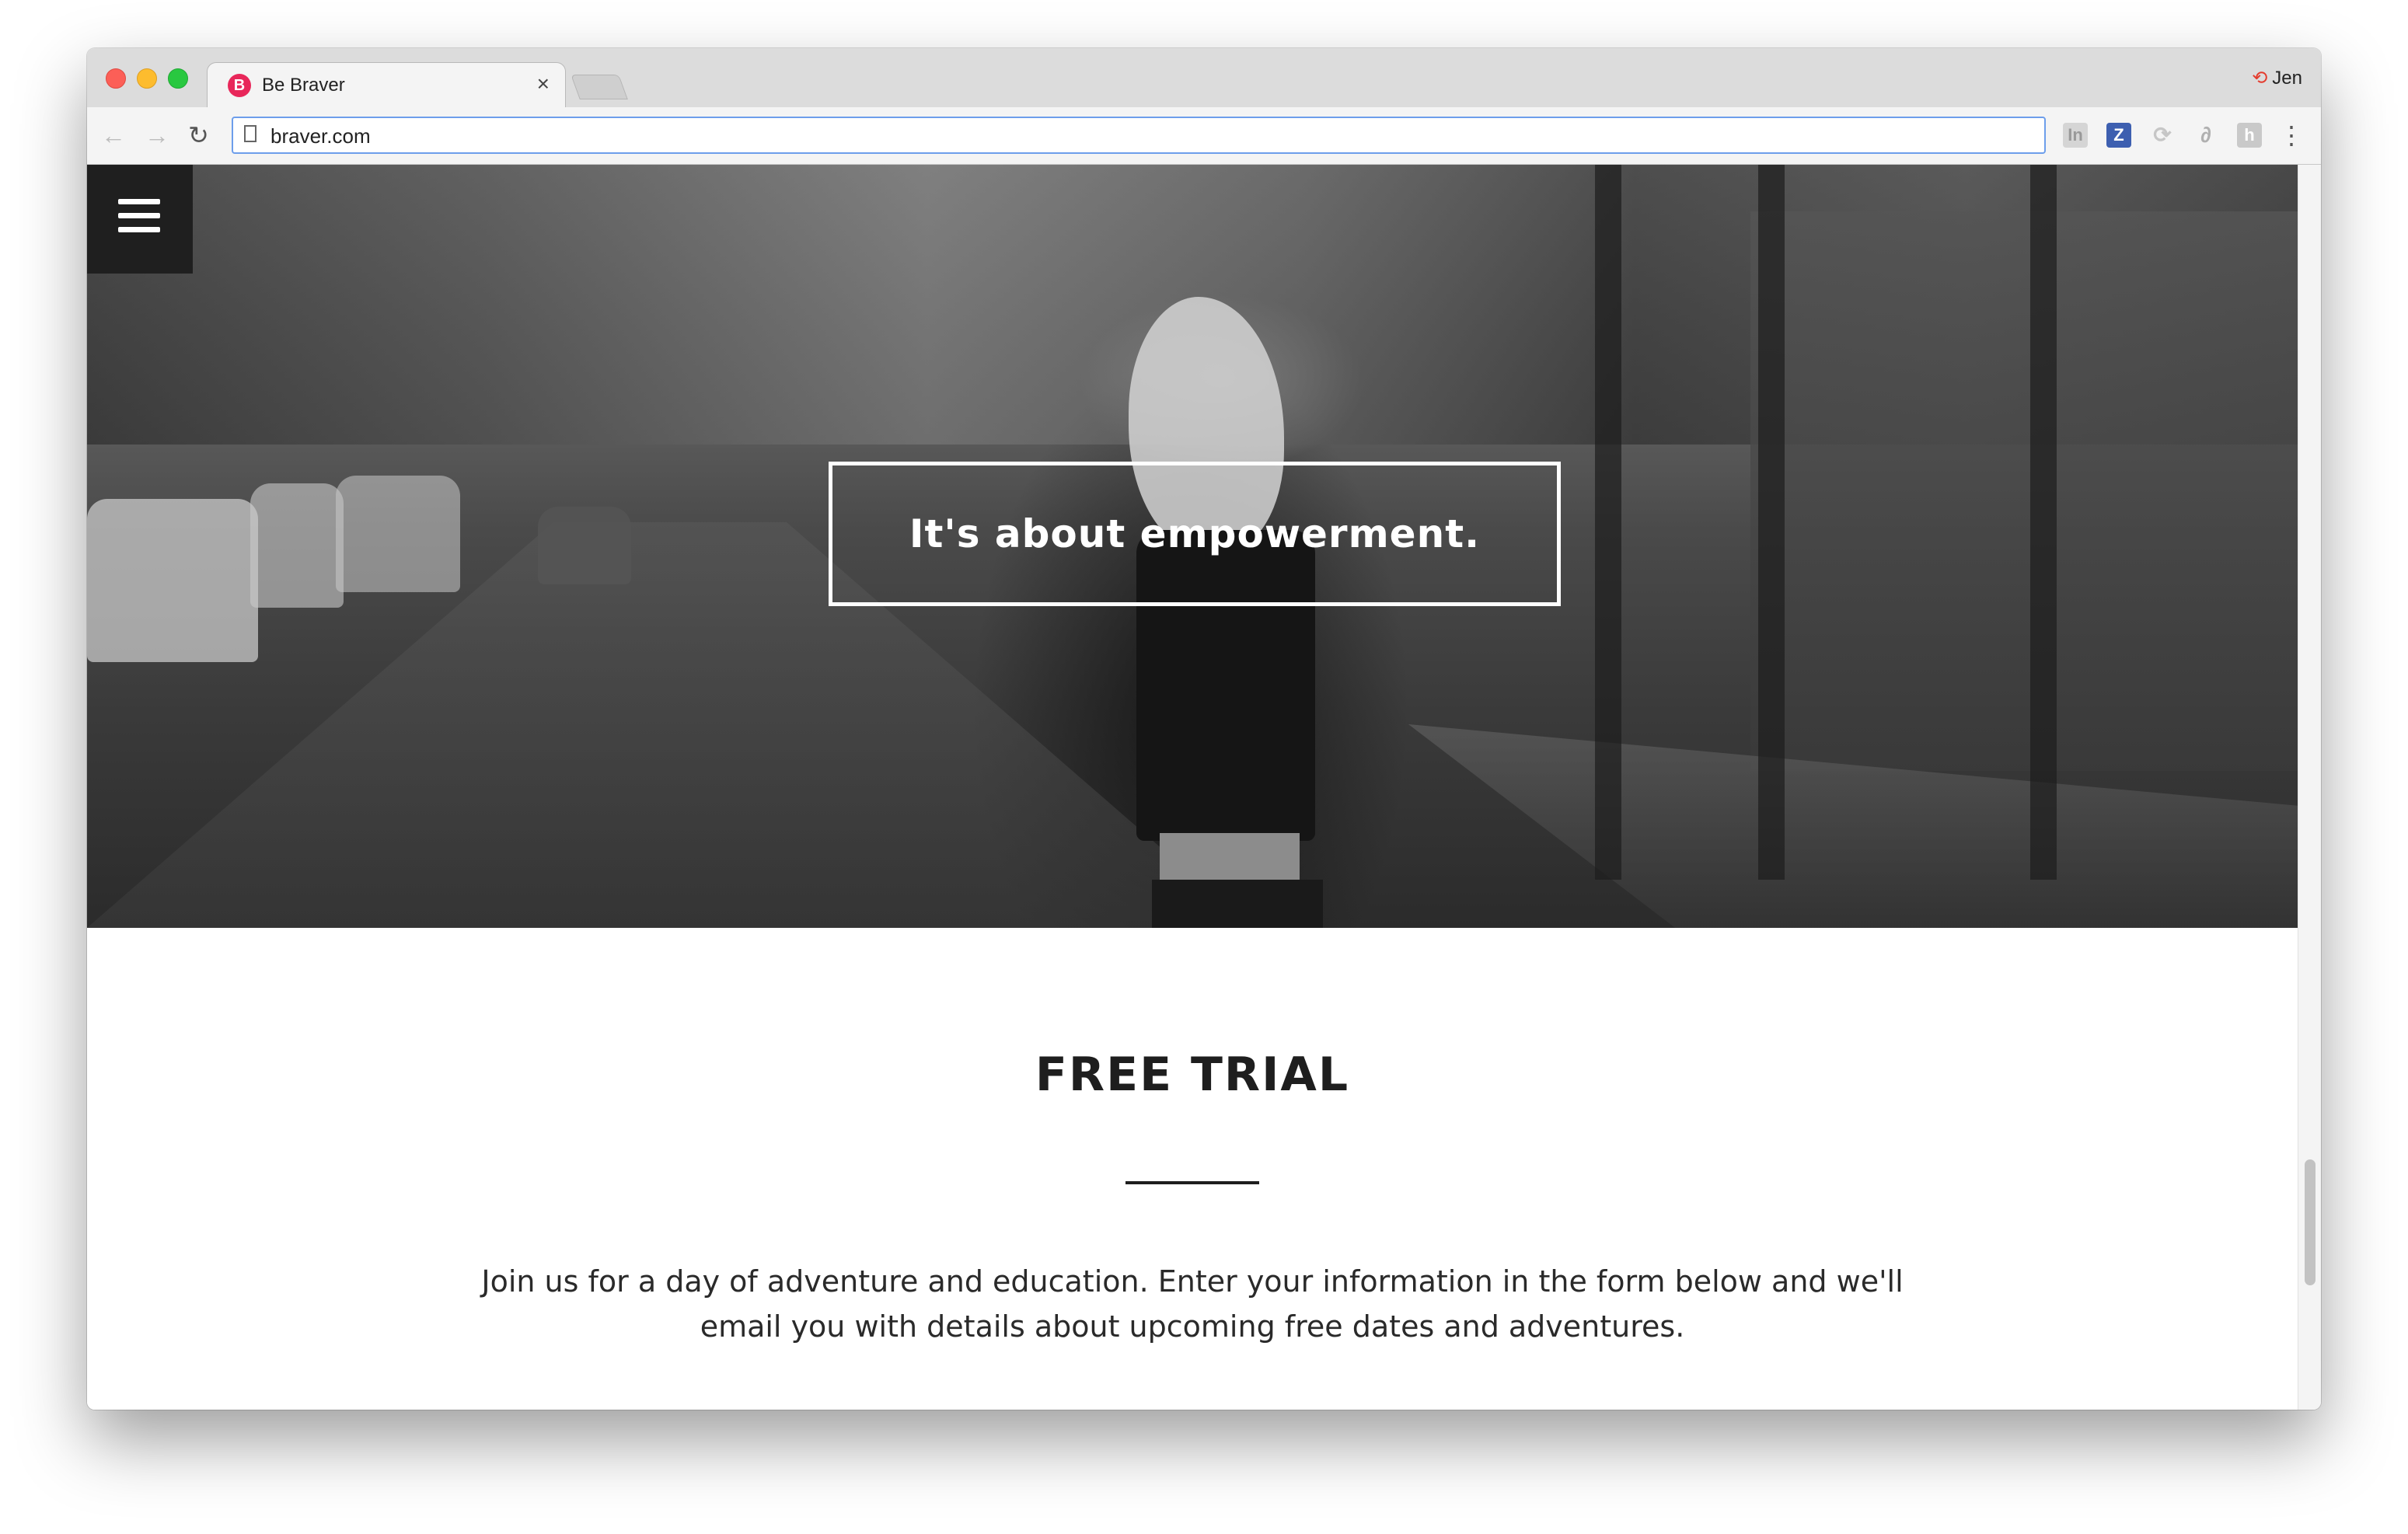 Image resolution: width=2408 pixels, height=1534 pixels. What do you see at coordinates (2287, 79) in the screenshot?
I see `profile-name: Jen` at bounding box center [2287, 79].